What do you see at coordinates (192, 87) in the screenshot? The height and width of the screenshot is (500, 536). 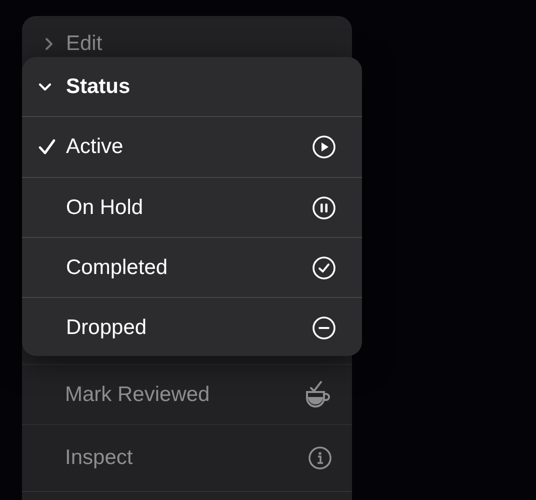 I see `submenu-header: Status` at bounding box center [192, 87].